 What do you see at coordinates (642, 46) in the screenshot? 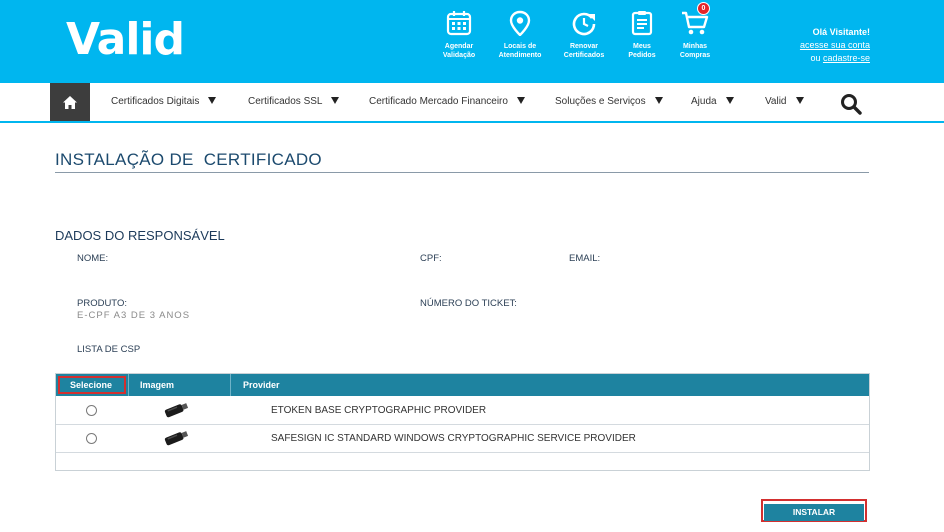
I see `quick-link-label-1: Meus` at bounding box center [642, 46].